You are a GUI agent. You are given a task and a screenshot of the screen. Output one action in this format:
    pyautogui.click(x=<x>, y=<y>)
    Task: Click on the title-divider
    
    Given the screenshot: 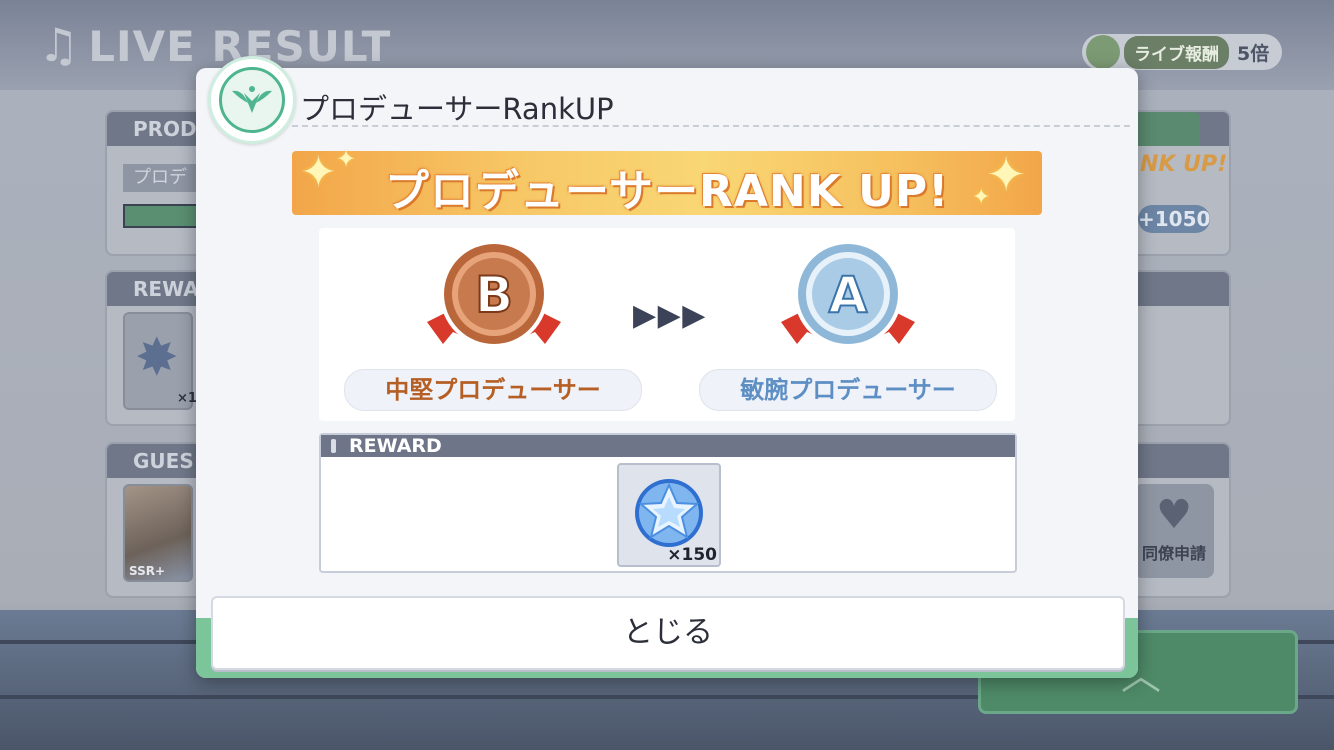 What is the action you would take?
    pyautogui.click(x=711, y=126)
    